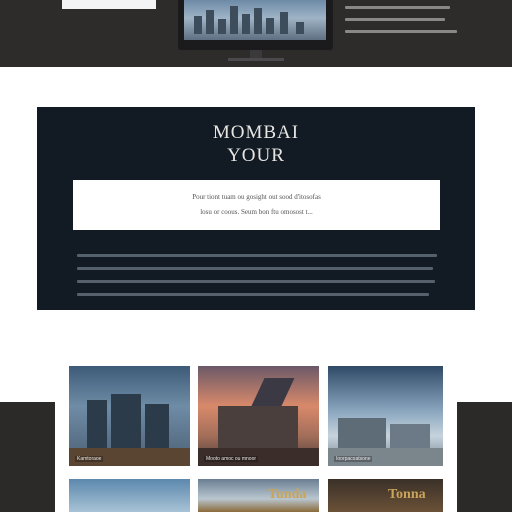 This screenshot has height=512, width=512. Describe the element at coordinates (405, 24) in the screenshot. I see `header-text-block` at that location.